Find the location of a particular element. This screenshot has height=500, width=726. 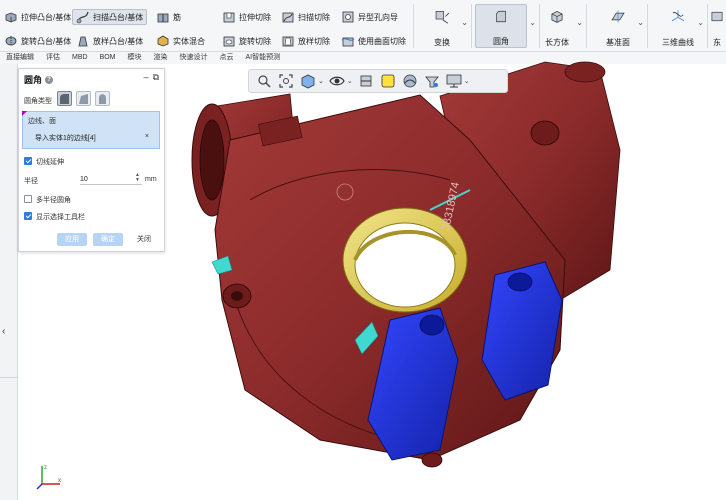

radius-unit: mm is located at coordinates (151, 179).